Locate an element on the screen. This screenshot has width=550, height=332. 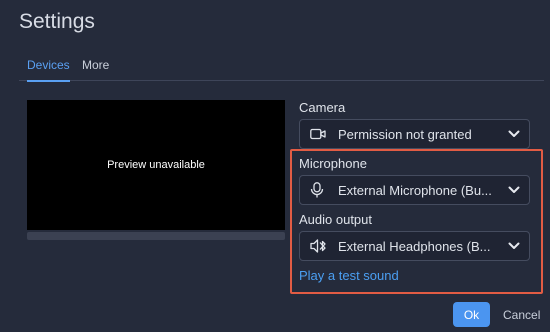
preview-bar is located at coordinates (156, 236).